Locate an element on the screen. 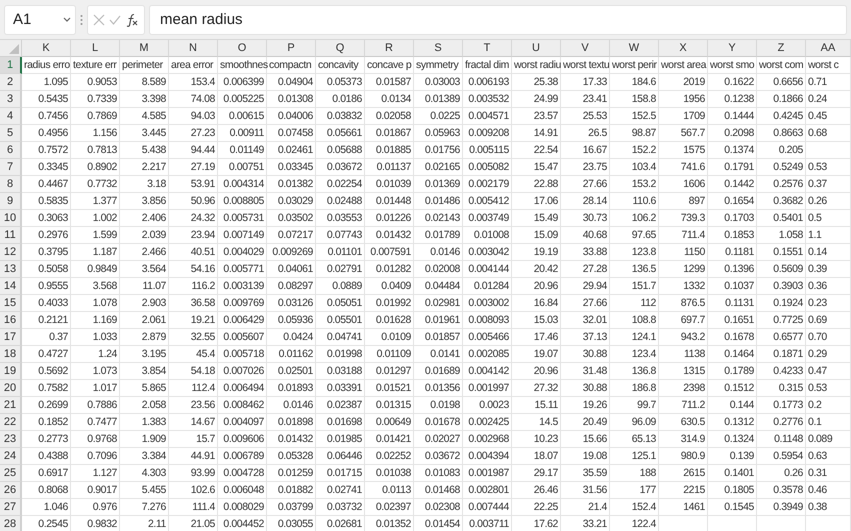  table-cell: 0.2121 is located at coordinates (46, 320).